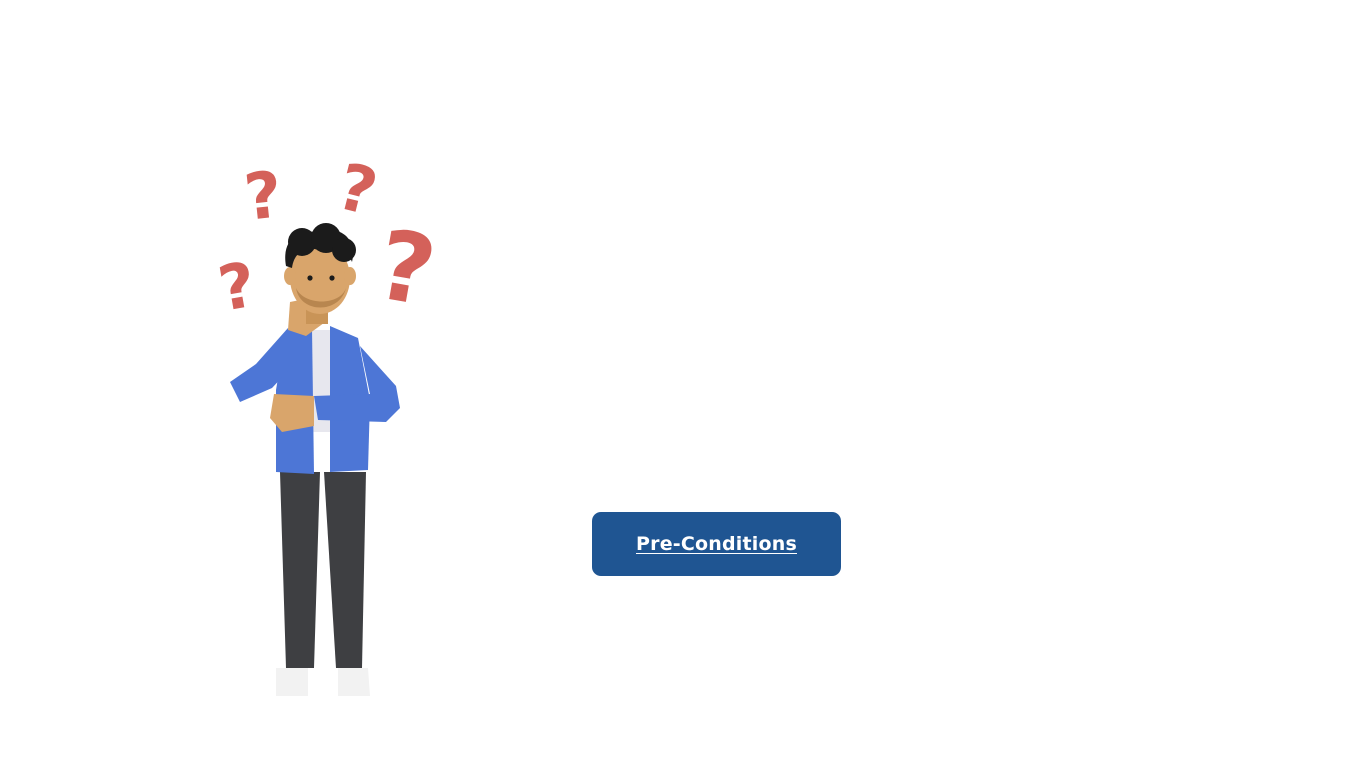  Describe the element at coordinates (335, 427) in the screenshot. I see `thinking-person-illustration: ? ? ? ?` at that location.